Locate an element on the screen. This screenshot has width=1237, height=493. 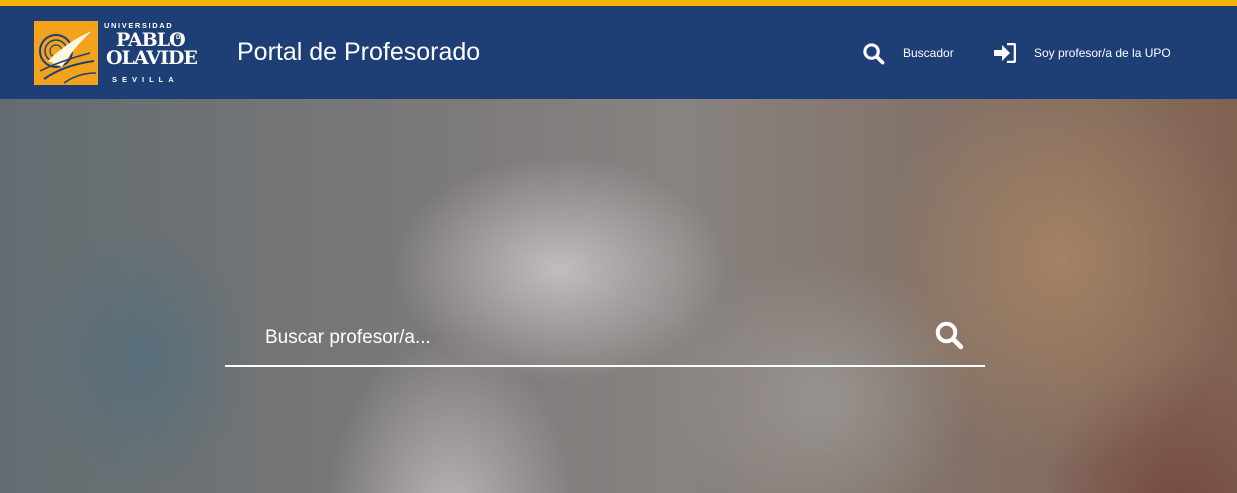
nav-search-label: Buscador is located at coordinates (928, 53).